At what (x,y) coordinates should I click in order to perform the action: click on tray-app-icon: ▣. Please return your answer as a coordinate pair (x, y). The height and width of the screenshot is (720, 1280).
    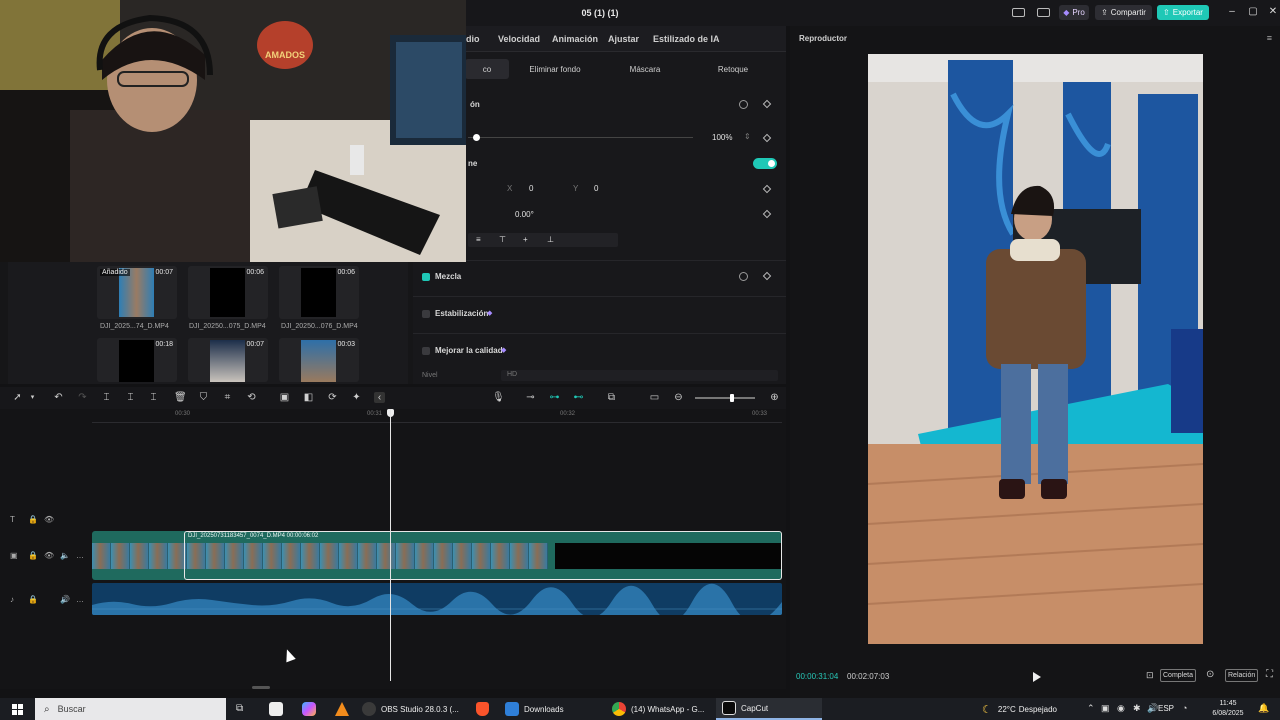
    Looking at the image, I should click on (1105, 708).